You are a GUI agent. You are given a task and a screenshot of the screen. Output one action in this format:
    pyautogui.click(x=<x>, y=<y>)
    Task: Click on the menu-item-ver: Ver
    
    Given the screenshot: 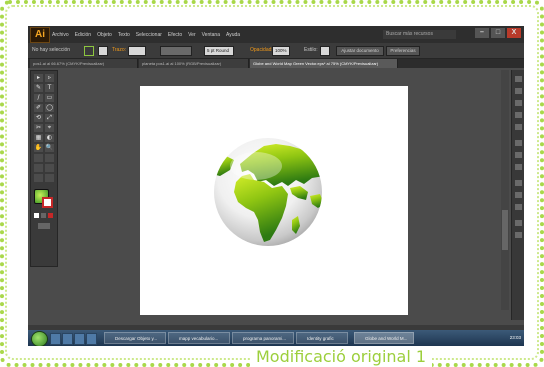 What is the action you would take?
    pyautogui.click(x=192, y=35)
    